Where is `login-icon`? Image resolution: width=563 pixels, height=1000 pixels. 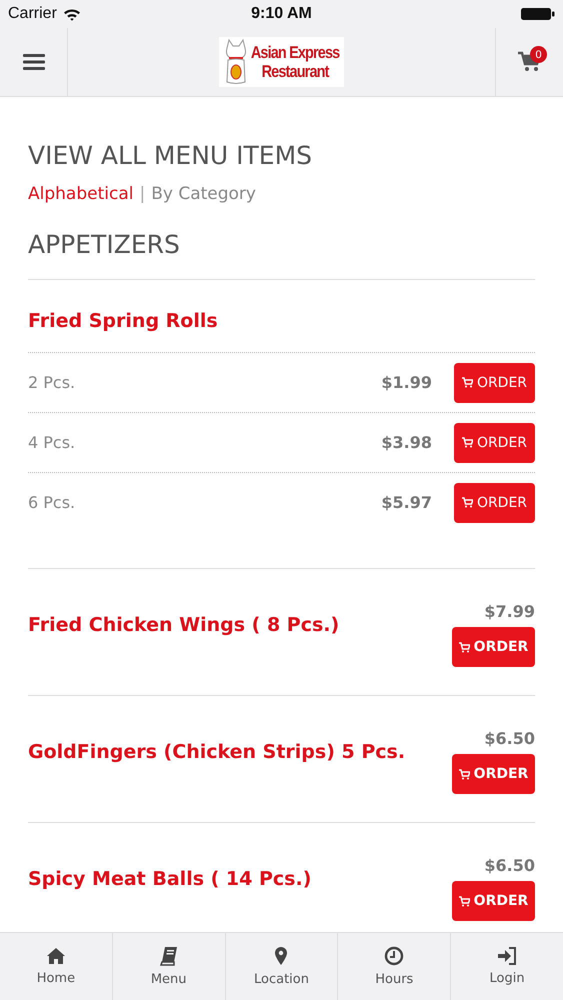
login-icon is located at coordinates (507, 956).